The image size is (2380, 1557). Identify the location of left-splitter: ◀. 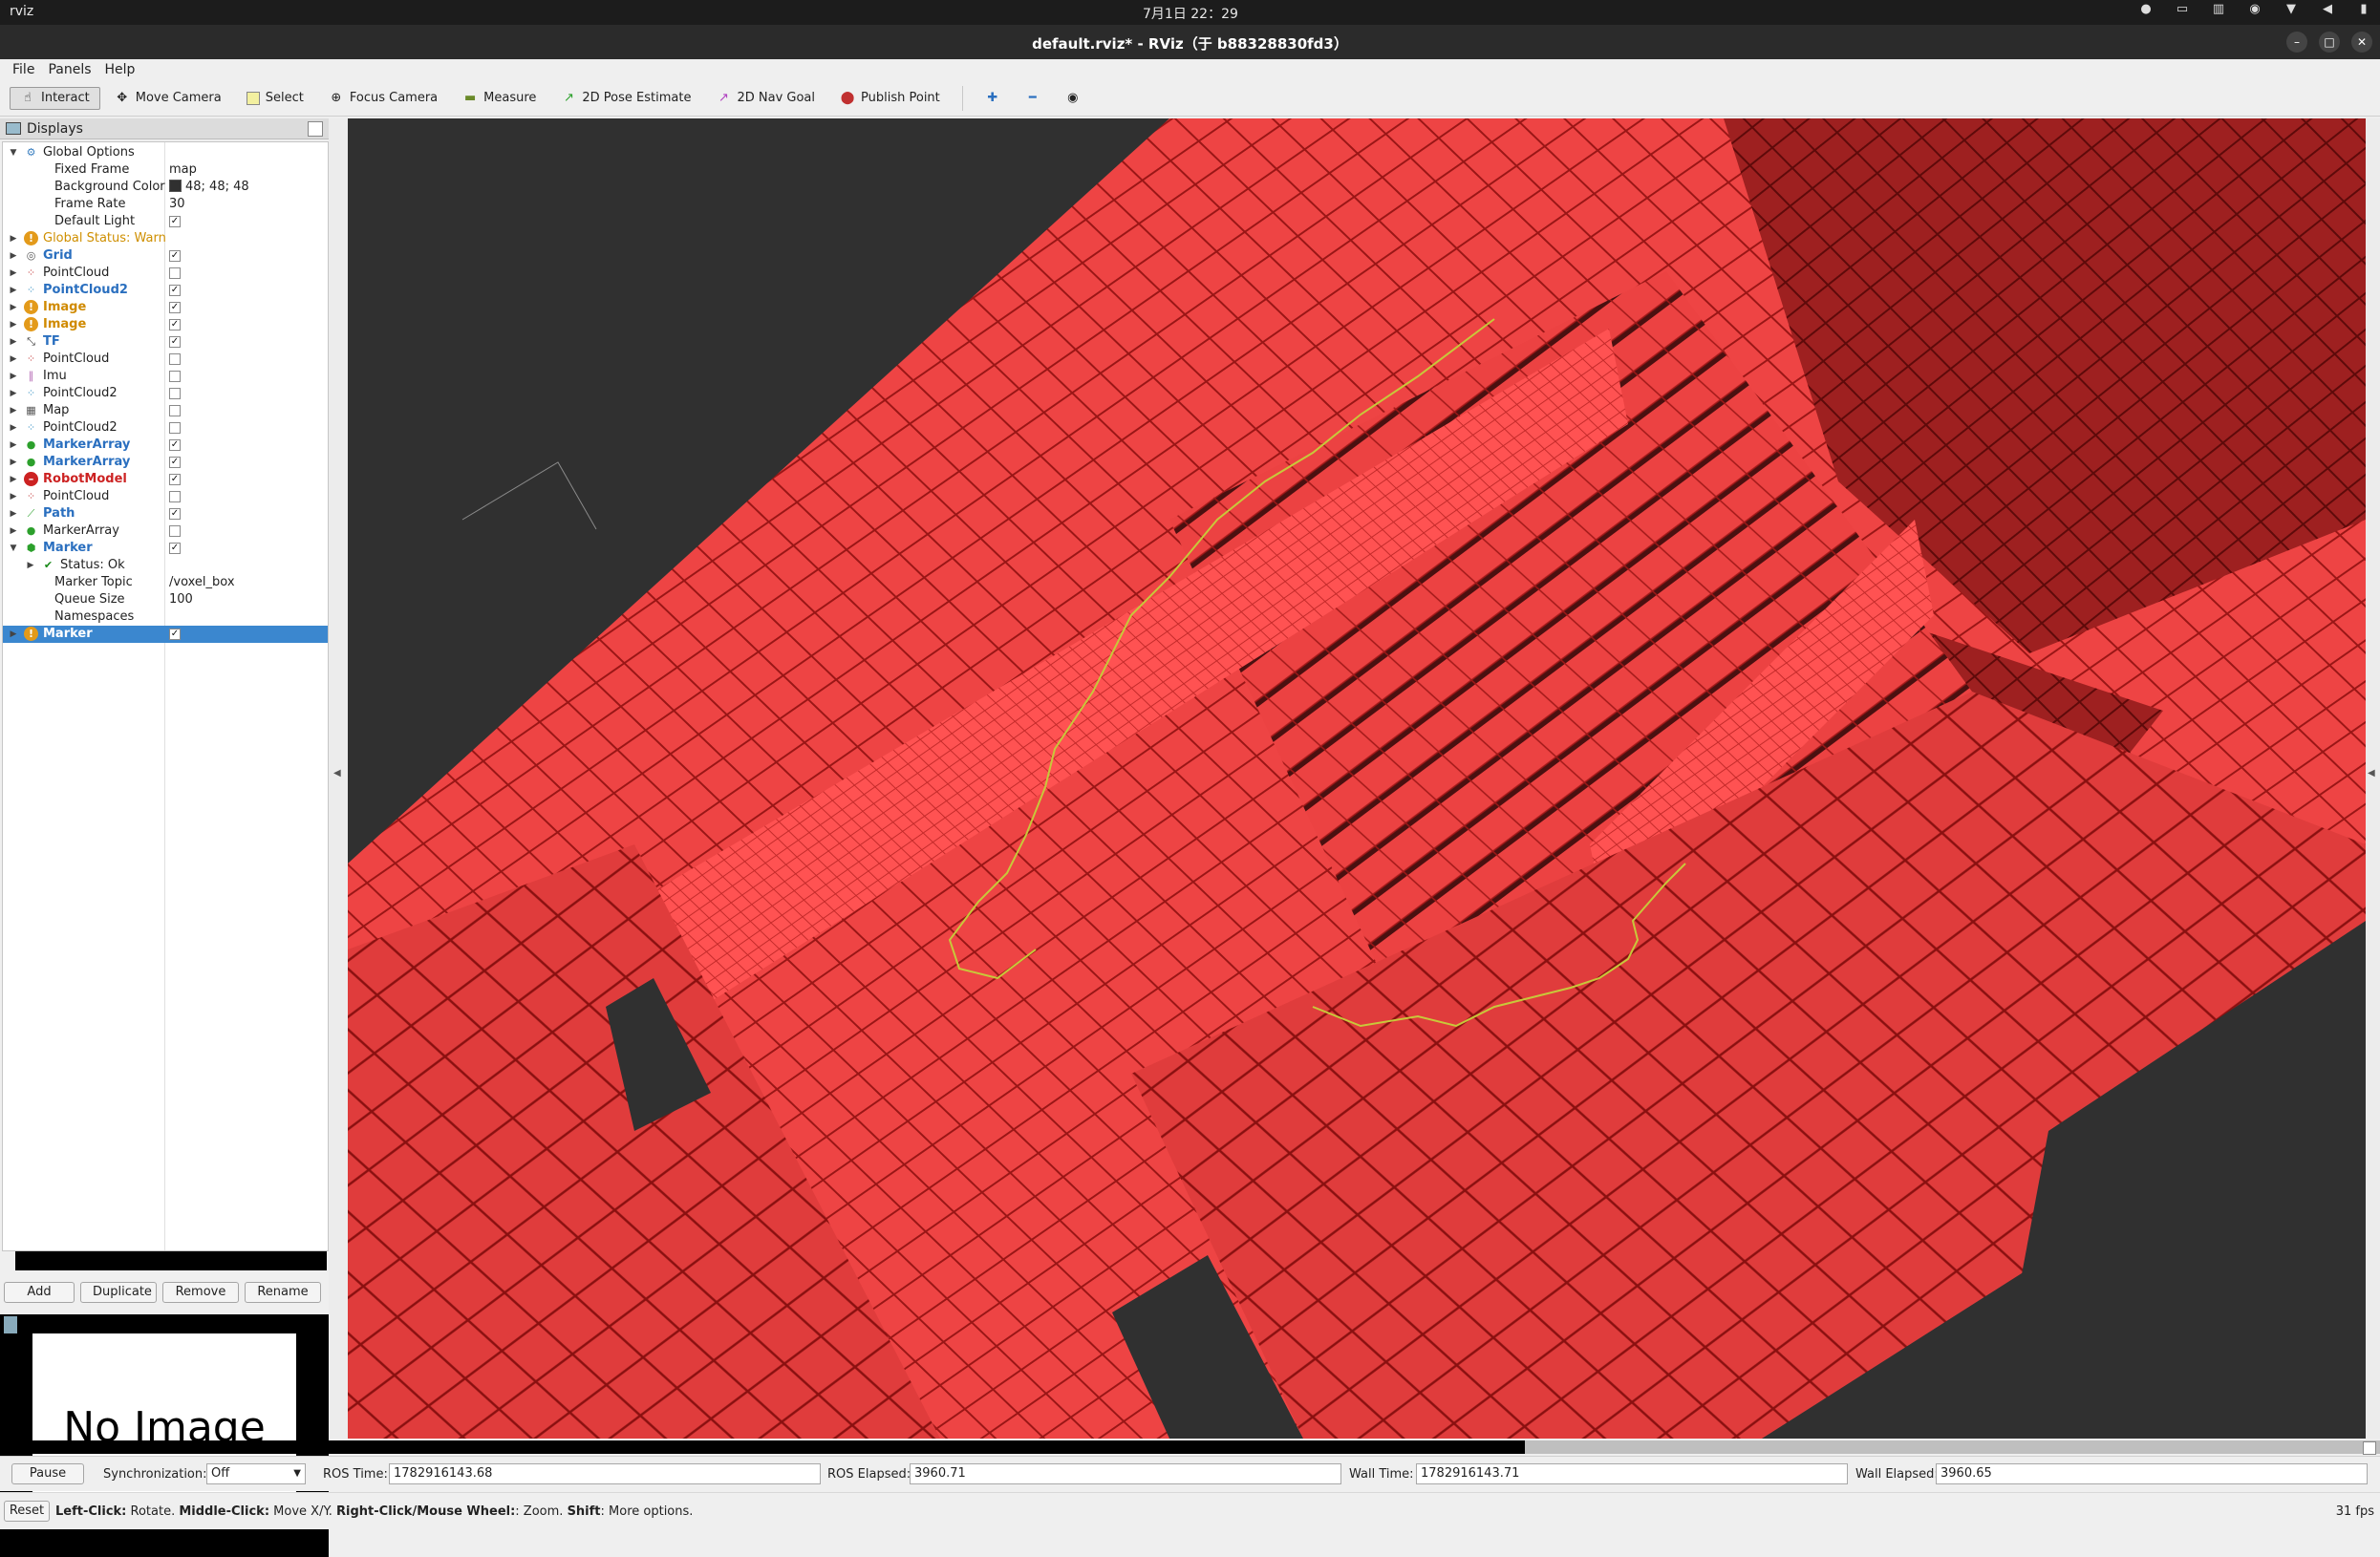
(339, 778).